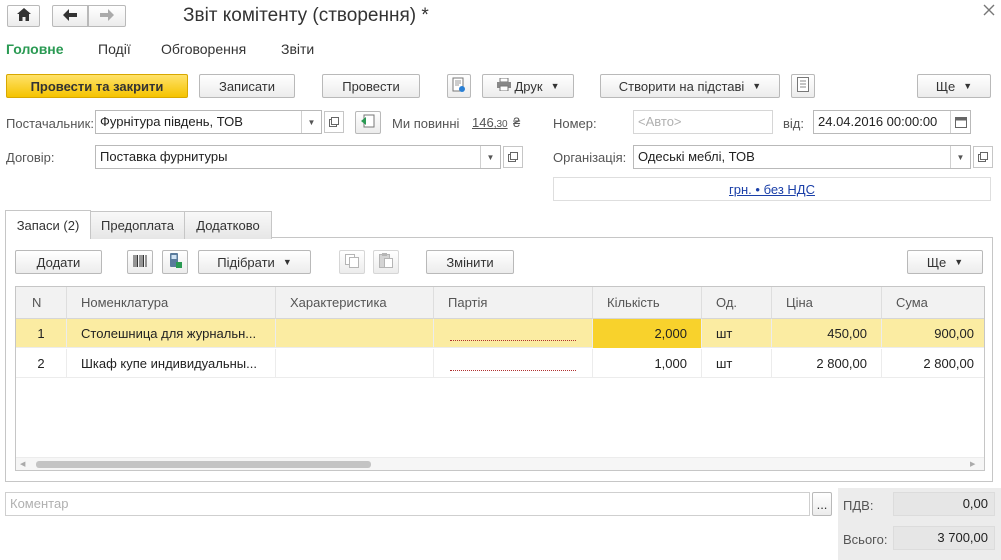 This screenshot has width=1001, height=560. What do you see at coordinates (772, 189) in the screenshot?
I see `currency-vat-link: грн. • без НДС` at bounding box center [772, 189].